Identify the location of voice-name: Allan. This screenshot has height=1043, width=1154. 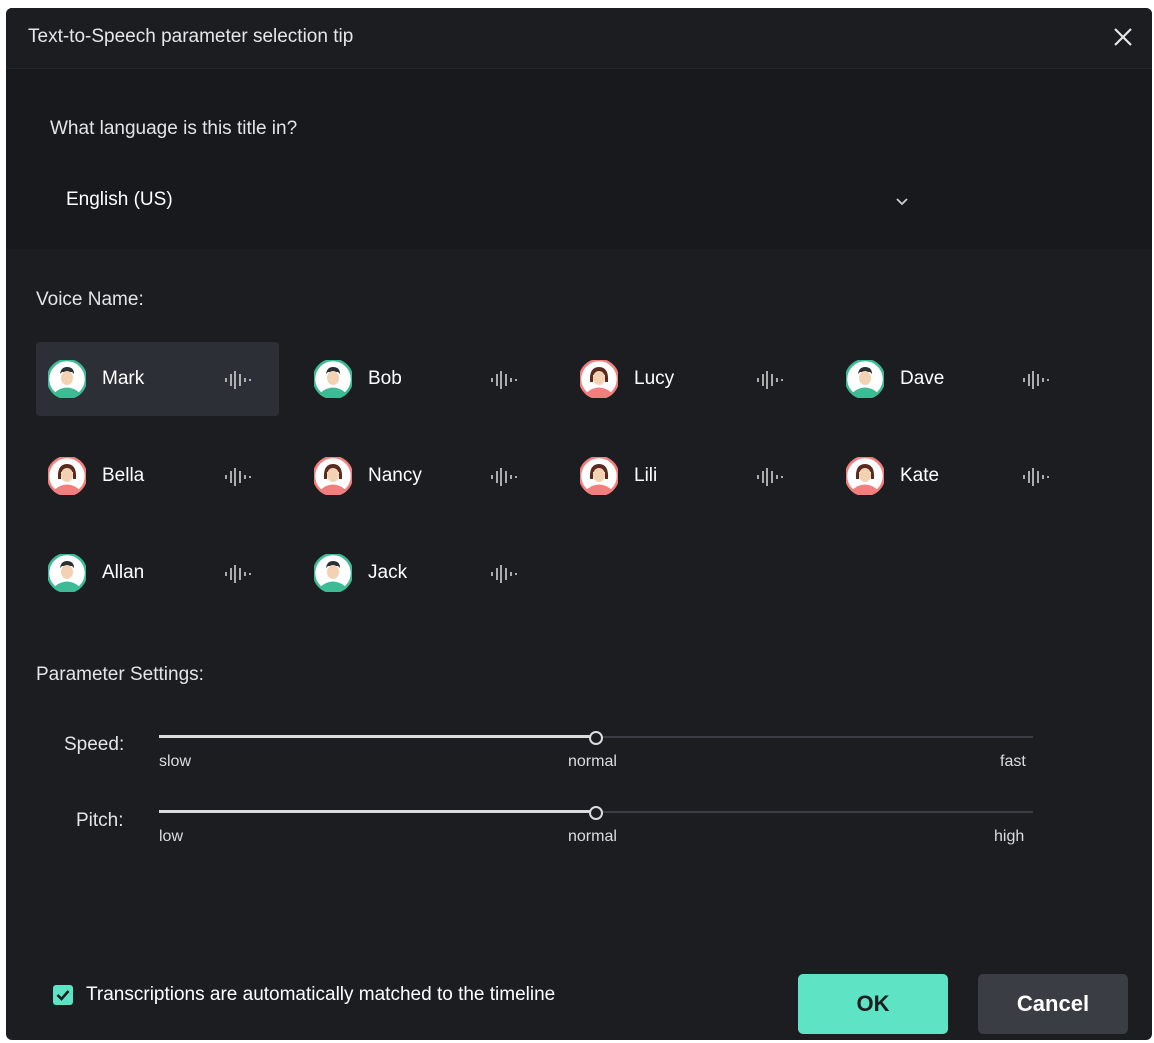
(123, 572).